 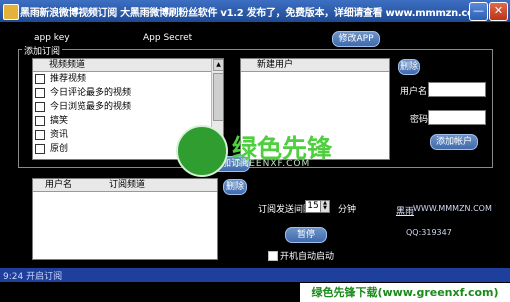 I want to click on category-item: 今日浏览最多的视频, so click(x=83, y=107).